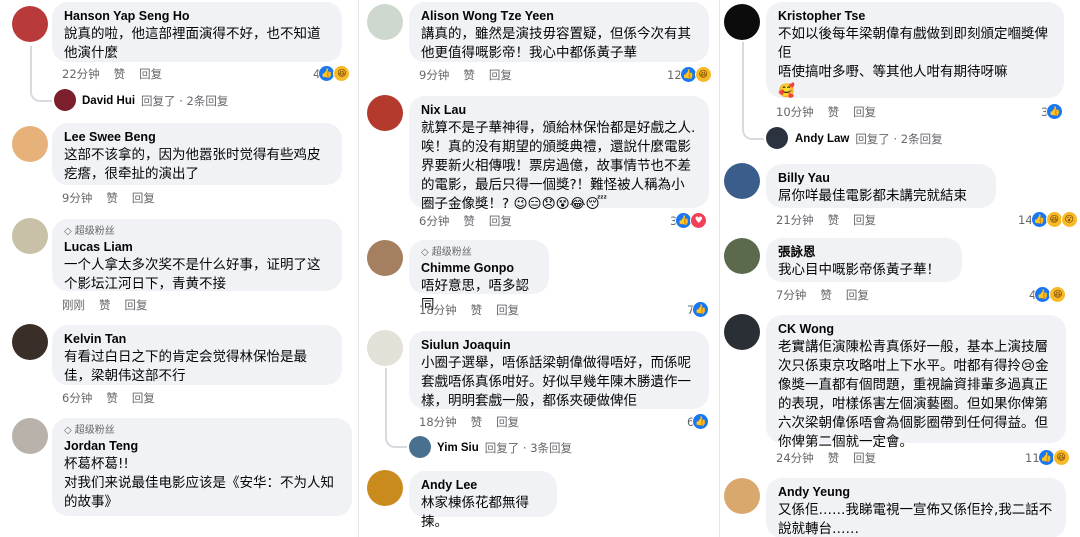 This screenshot has width=1080, height=537. I want to click on comment-text: 杯葛杯葛!! 对我们来说最佳电影应该是《安华：不为人知的故事》, so click(199, 483).